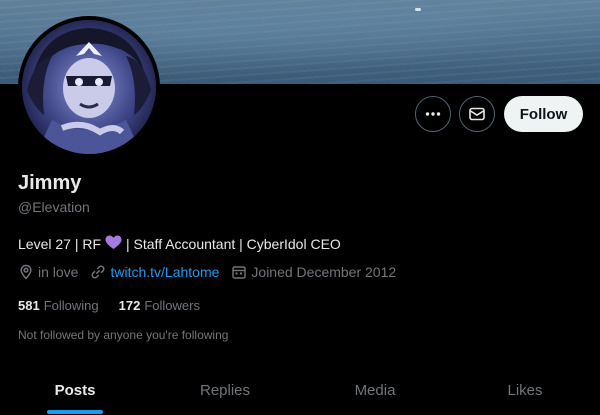 The image size is (600, 415). Describe the element at coordinates (129, 305) in the screenshot. I see `followers-count: 172` at that location.